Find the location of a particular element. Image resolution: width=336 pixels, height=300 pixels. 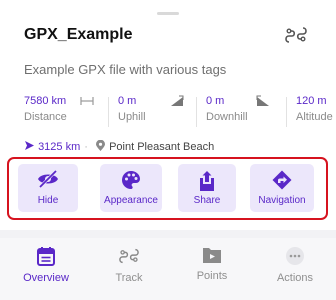

route-icon is located at coordinates (296, 35).